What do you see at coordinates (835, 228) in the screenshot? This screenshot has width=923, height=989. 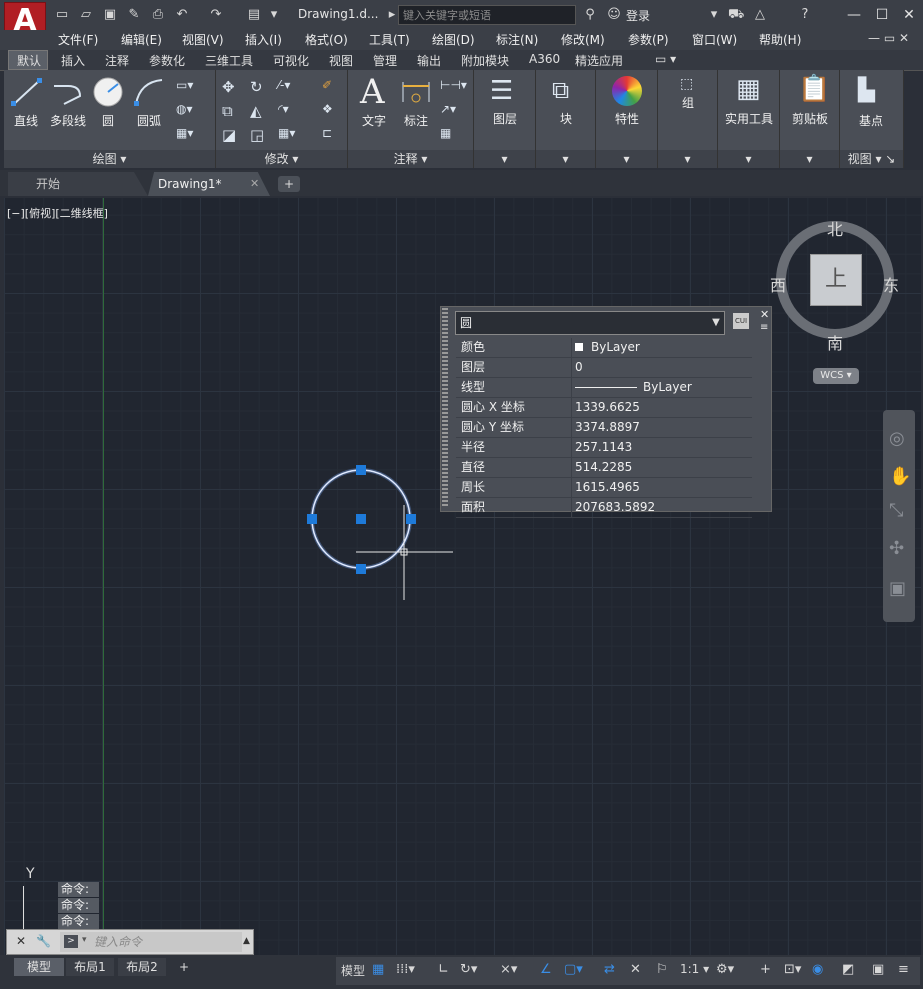 I see `compass-north: 北` at bounding box center [835, 228].